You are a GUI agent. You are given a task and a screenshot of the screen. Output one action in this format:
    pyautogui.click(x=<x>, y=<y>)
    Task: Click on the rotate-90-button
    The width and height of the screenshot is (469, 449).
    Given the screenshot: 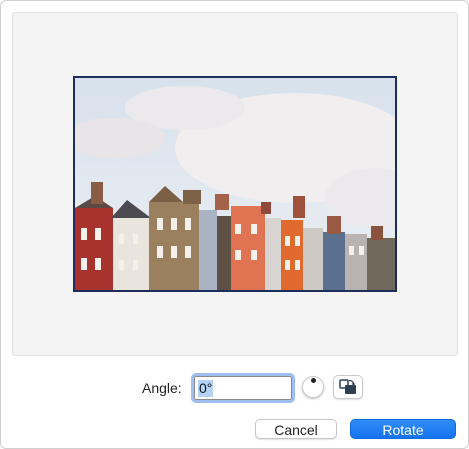 What is the action you would take?
    pyautogui.click(x=348, y=387)
    